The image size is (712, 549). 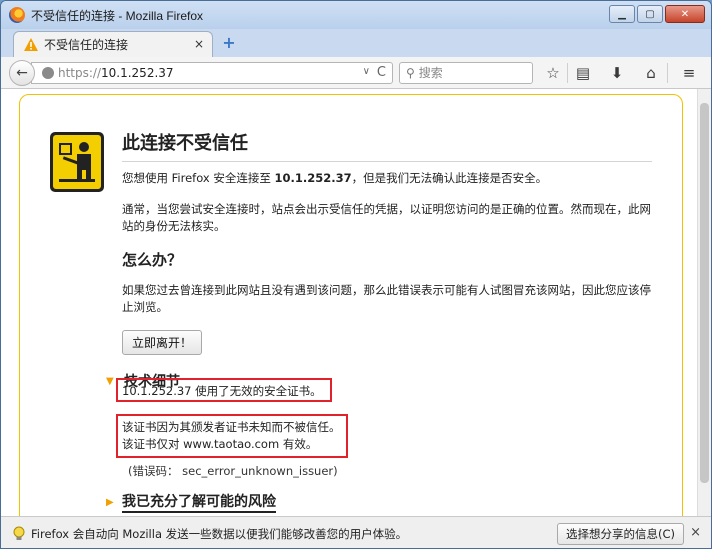 What do you see at coordinates (77, 162) in the screenshot?
I see `certificate-error-icon` at bounding box center [77, 162].